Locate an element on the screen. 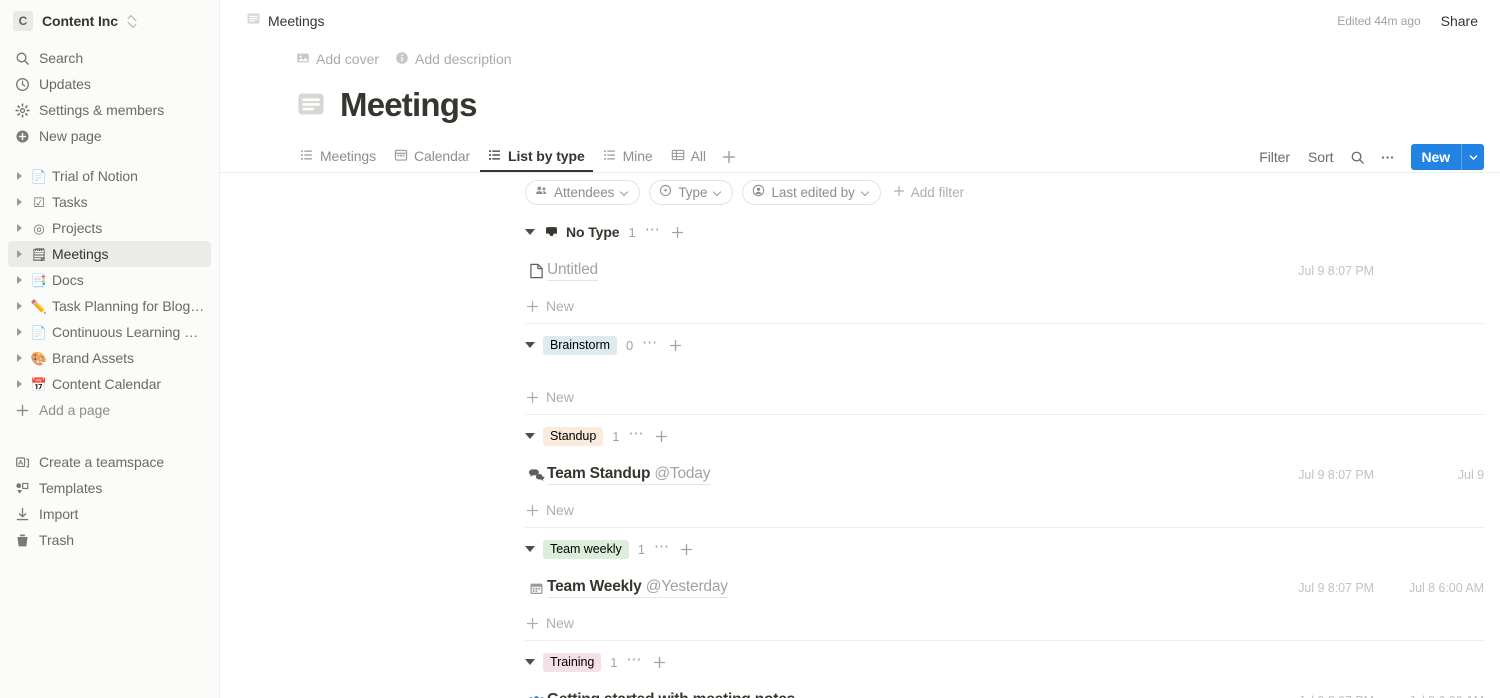 The height and width of the screenshot is (698, 1500). filter-button: Filter is located at coordinates (1274, 157).